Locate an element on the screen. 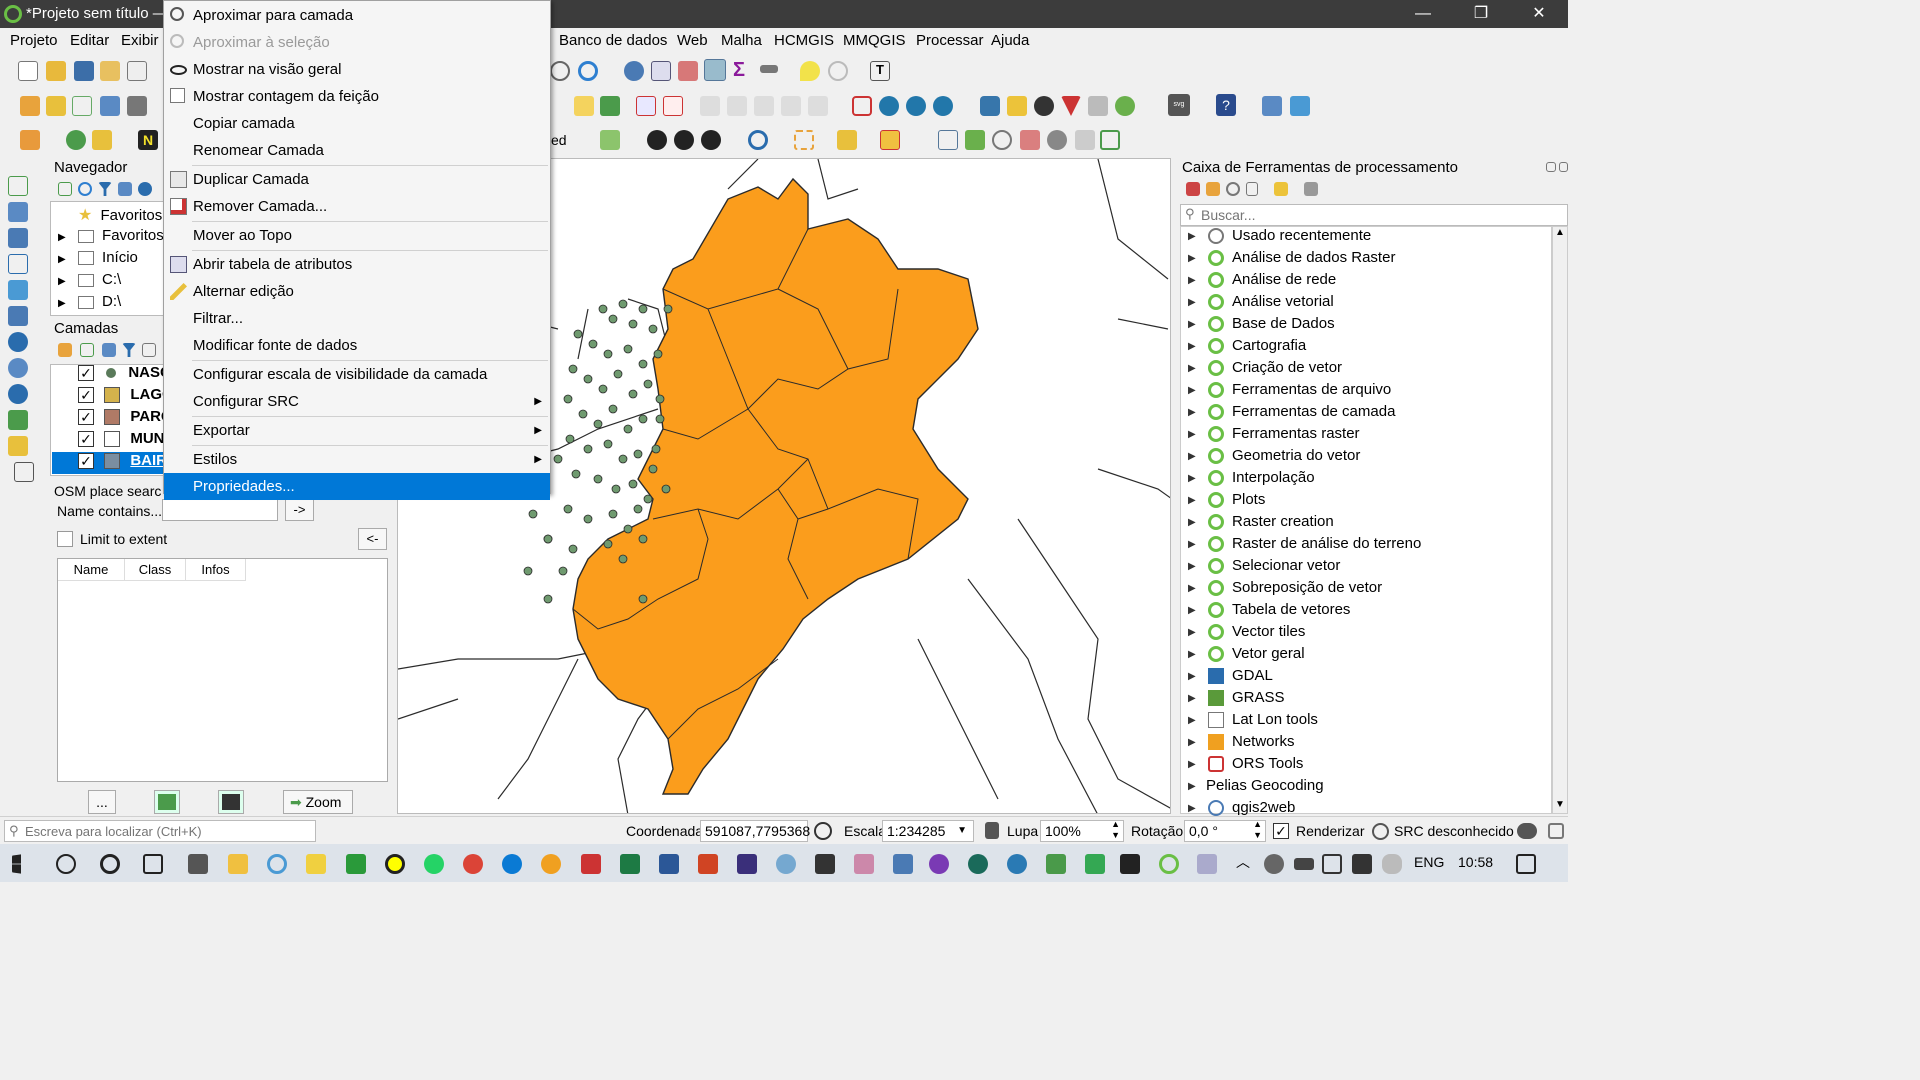 Image resolution: width=1920 pixels, height=1080 pixels. processing-group-ferramentas-raster: ▶ Ferramentas raster is located at coordinates (1273, 436).